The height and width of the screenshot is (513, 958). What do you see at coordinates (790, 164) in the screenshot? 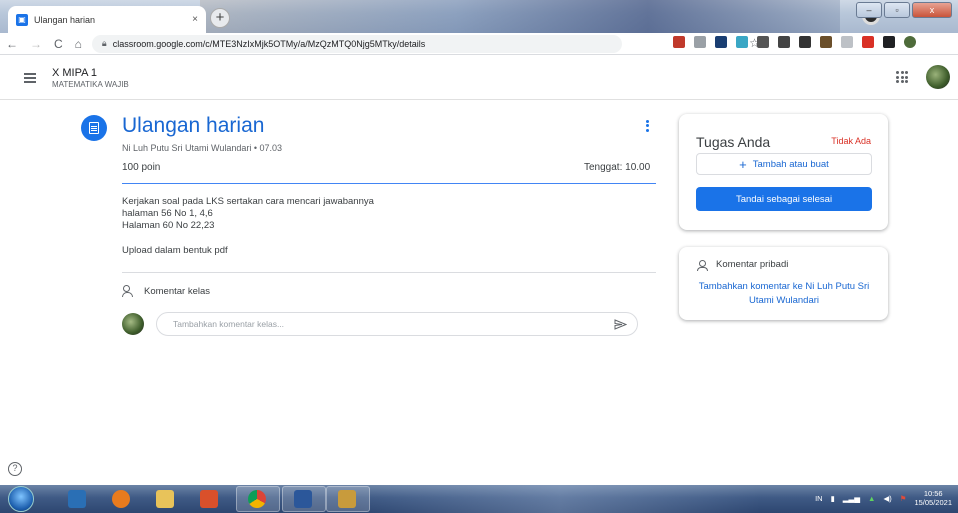
I see `add-button-label: Tambah atau buat` at bounding box center [790, 164].